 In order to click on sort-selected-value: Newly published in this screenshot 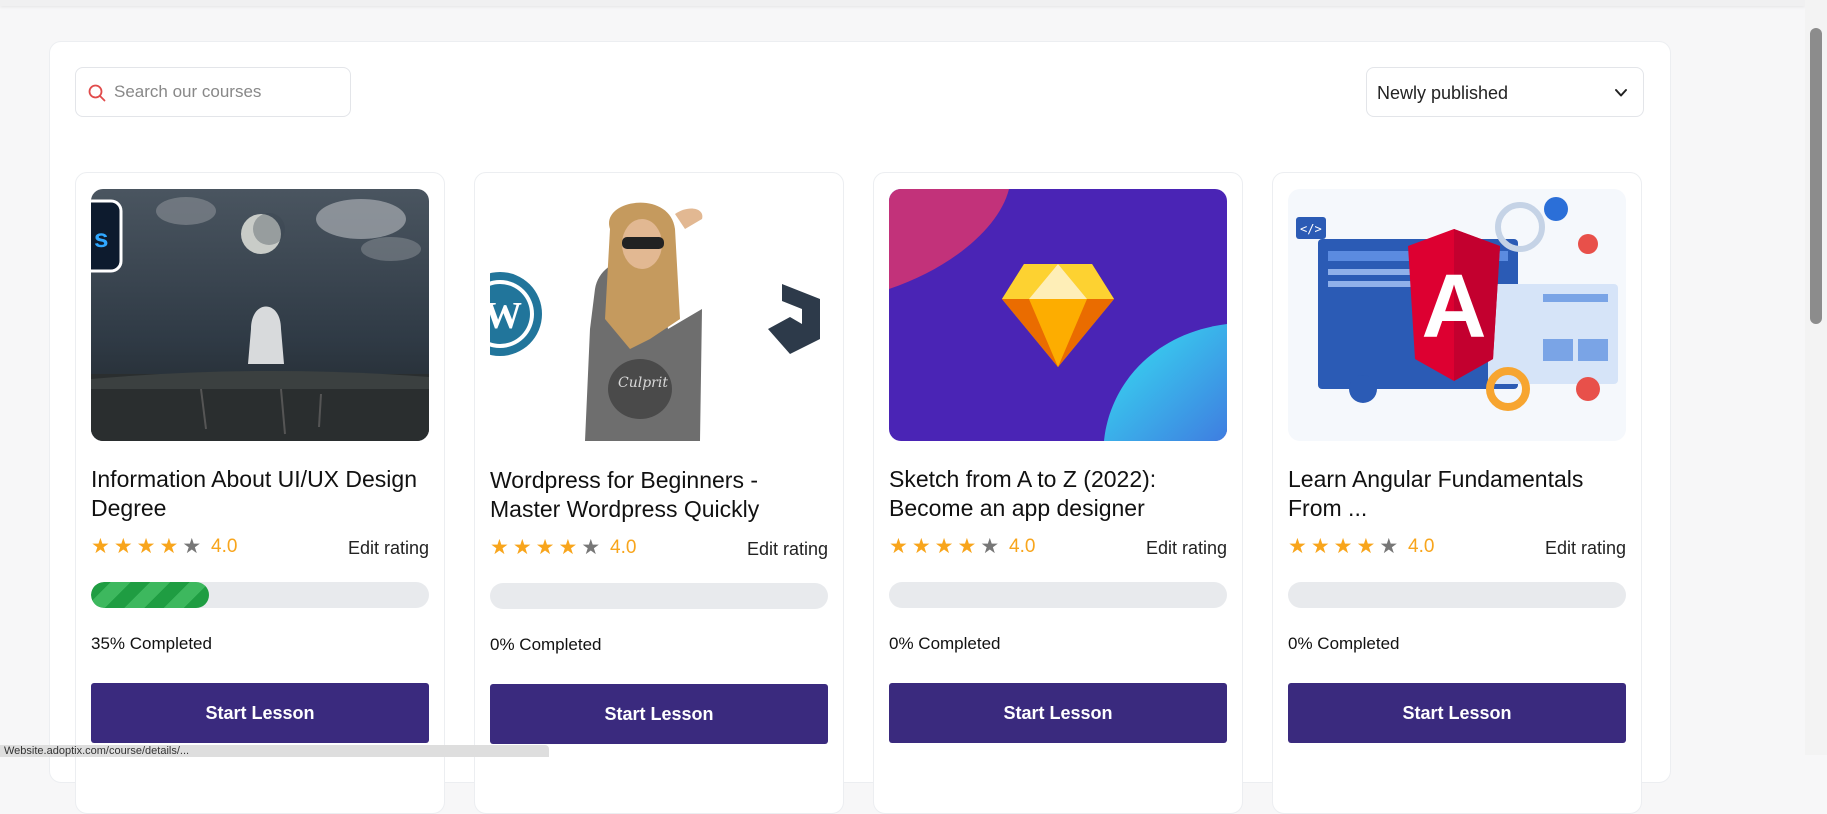, I will do `click(1443, 93)`.